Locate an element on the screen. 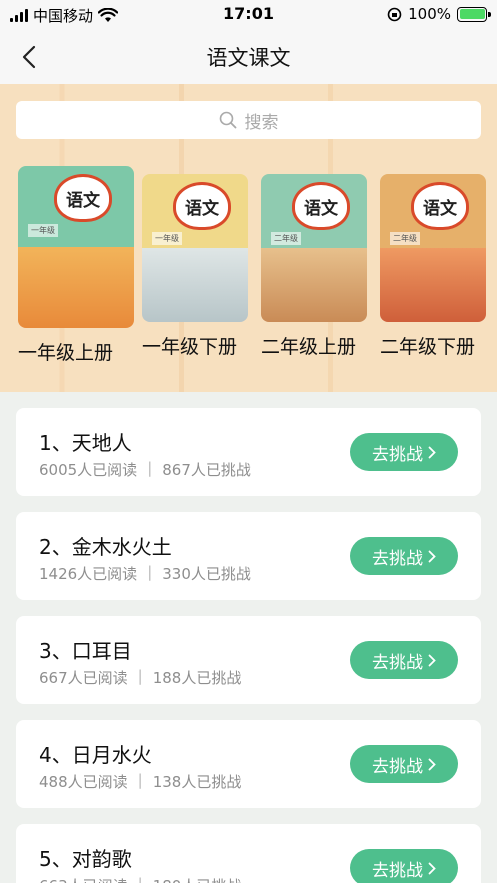  book-grade1-vol2: 语文 一年级 一年级下册 is located at coordinates (201, 262).